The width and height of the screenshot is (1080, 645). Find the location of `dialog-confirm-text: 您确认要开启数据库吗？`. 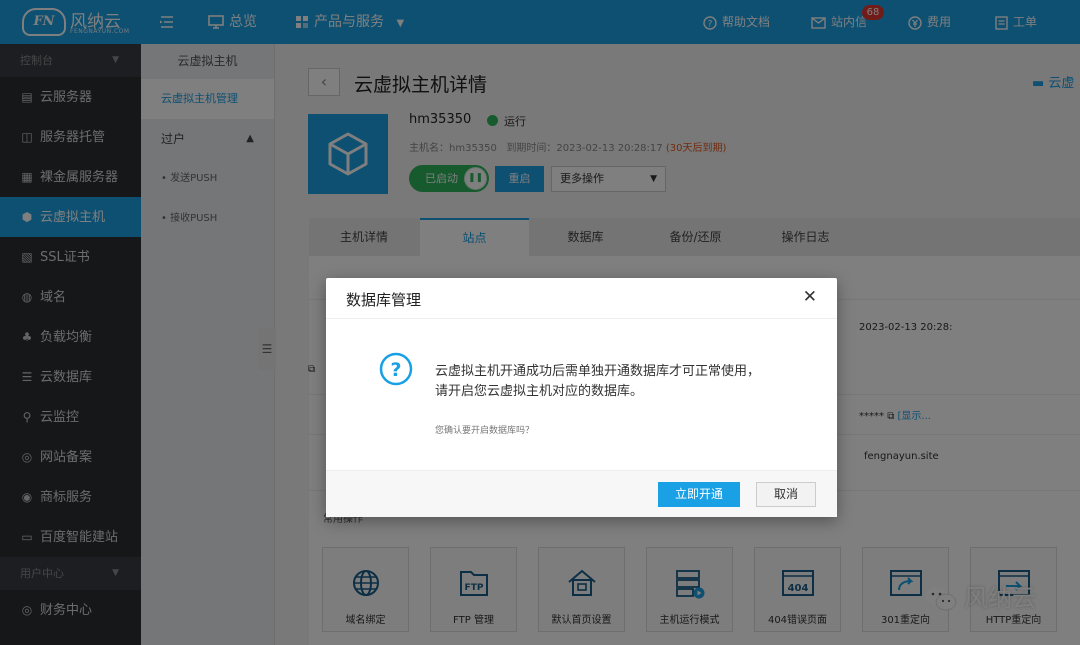

dialog-confirm-text: 您确认要开启数据库吗？ is located at coordinates (485, 431).